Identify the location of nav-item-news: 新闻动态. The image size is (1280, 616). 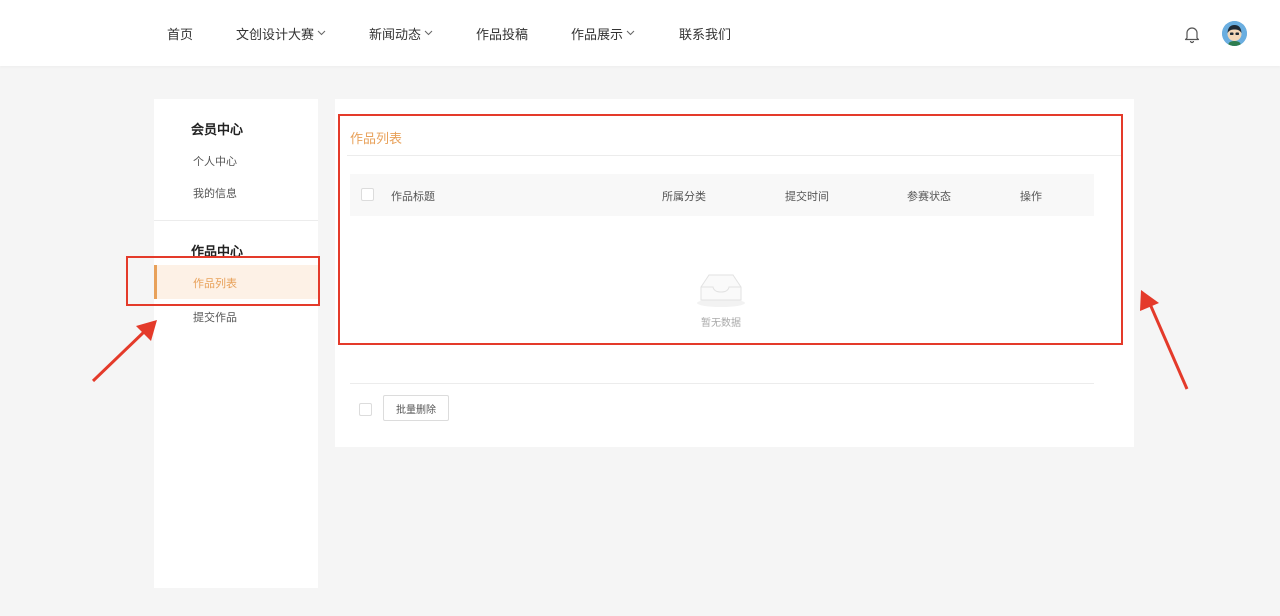
(401, 33).